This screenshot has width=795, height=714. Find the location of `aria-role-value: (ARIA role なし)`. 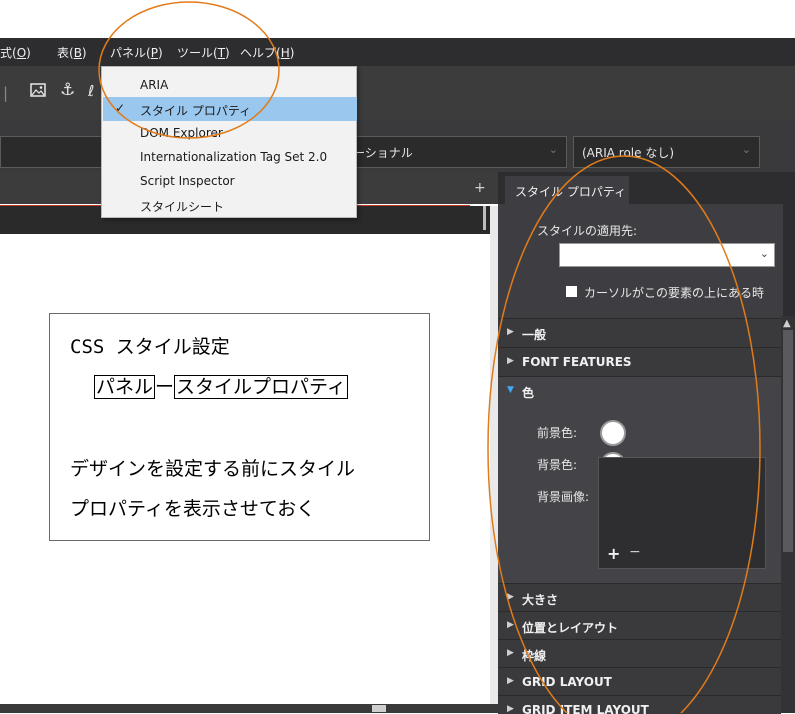

aria-role-value: (ARIA role なし) is located at coordinates (628, 153).